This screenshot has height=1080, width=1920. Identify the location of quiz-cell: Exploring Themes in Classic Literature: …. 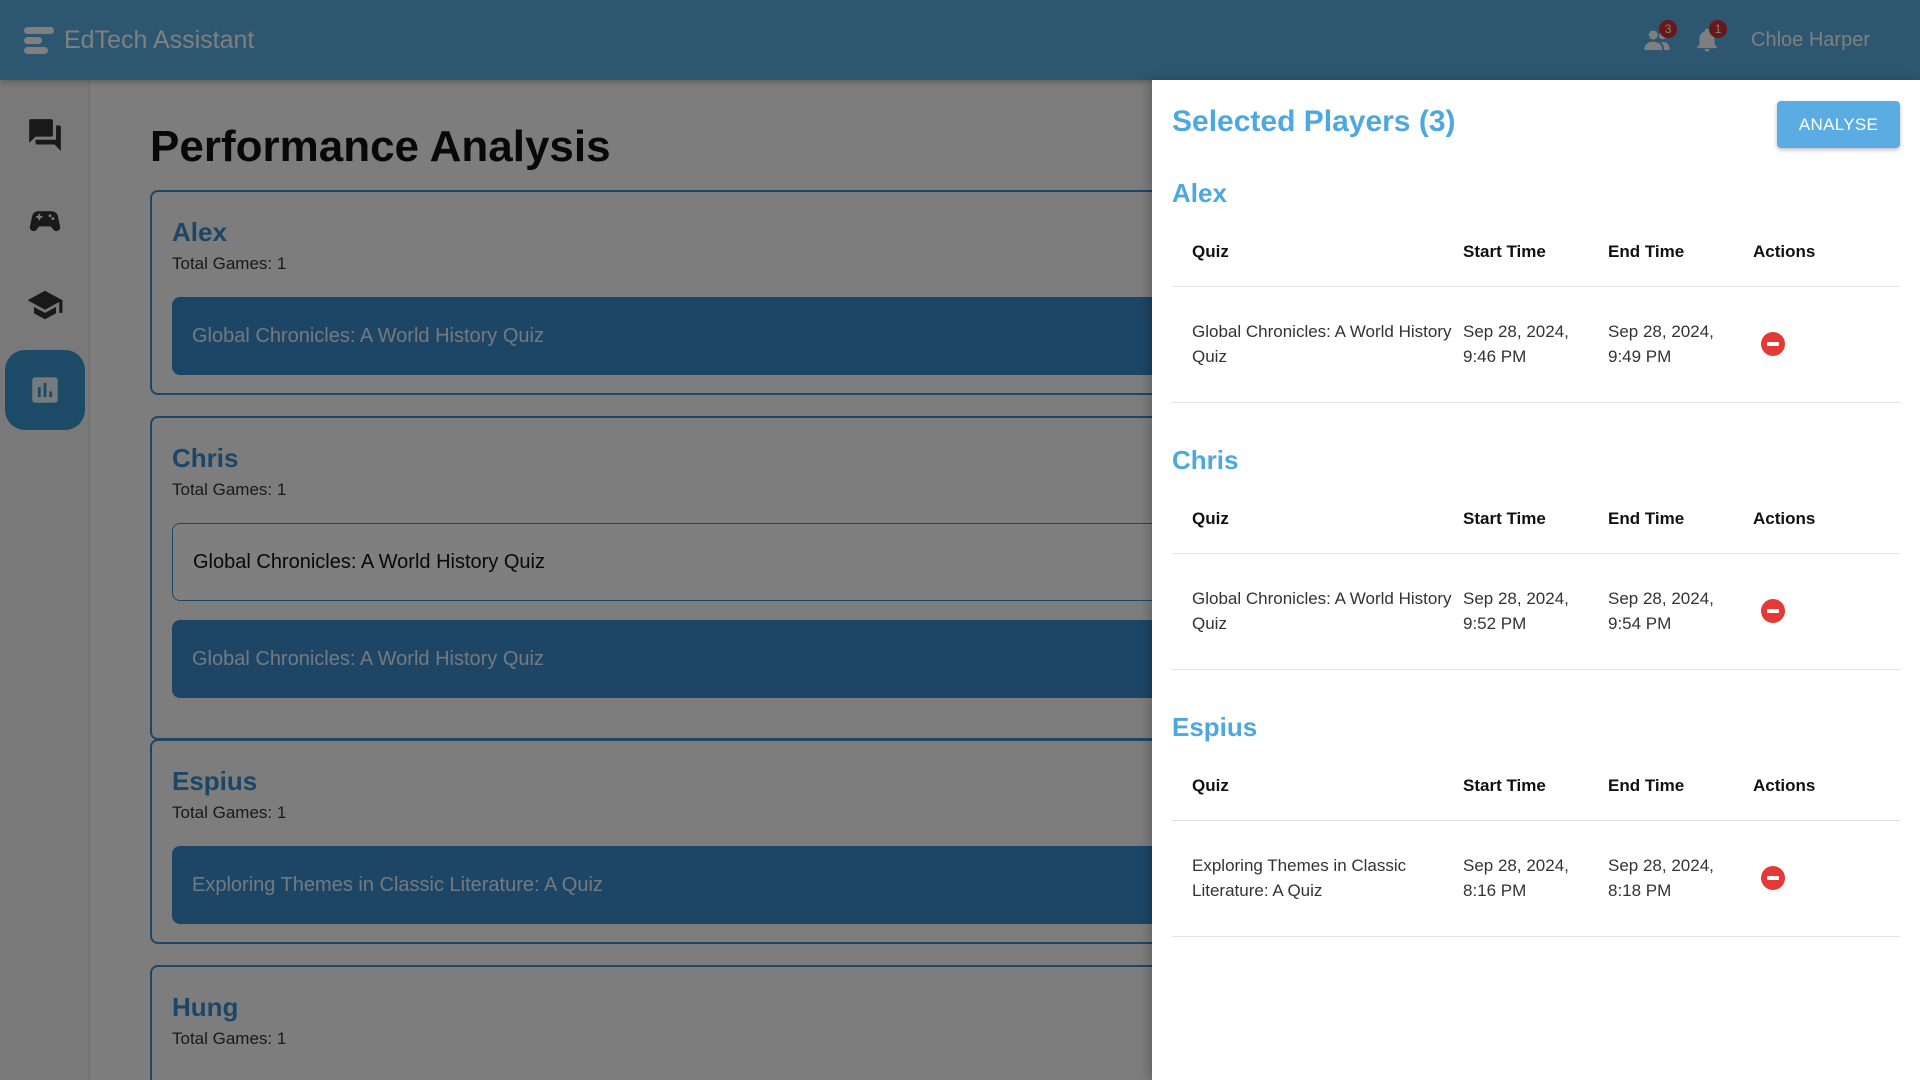
(1317, 878).